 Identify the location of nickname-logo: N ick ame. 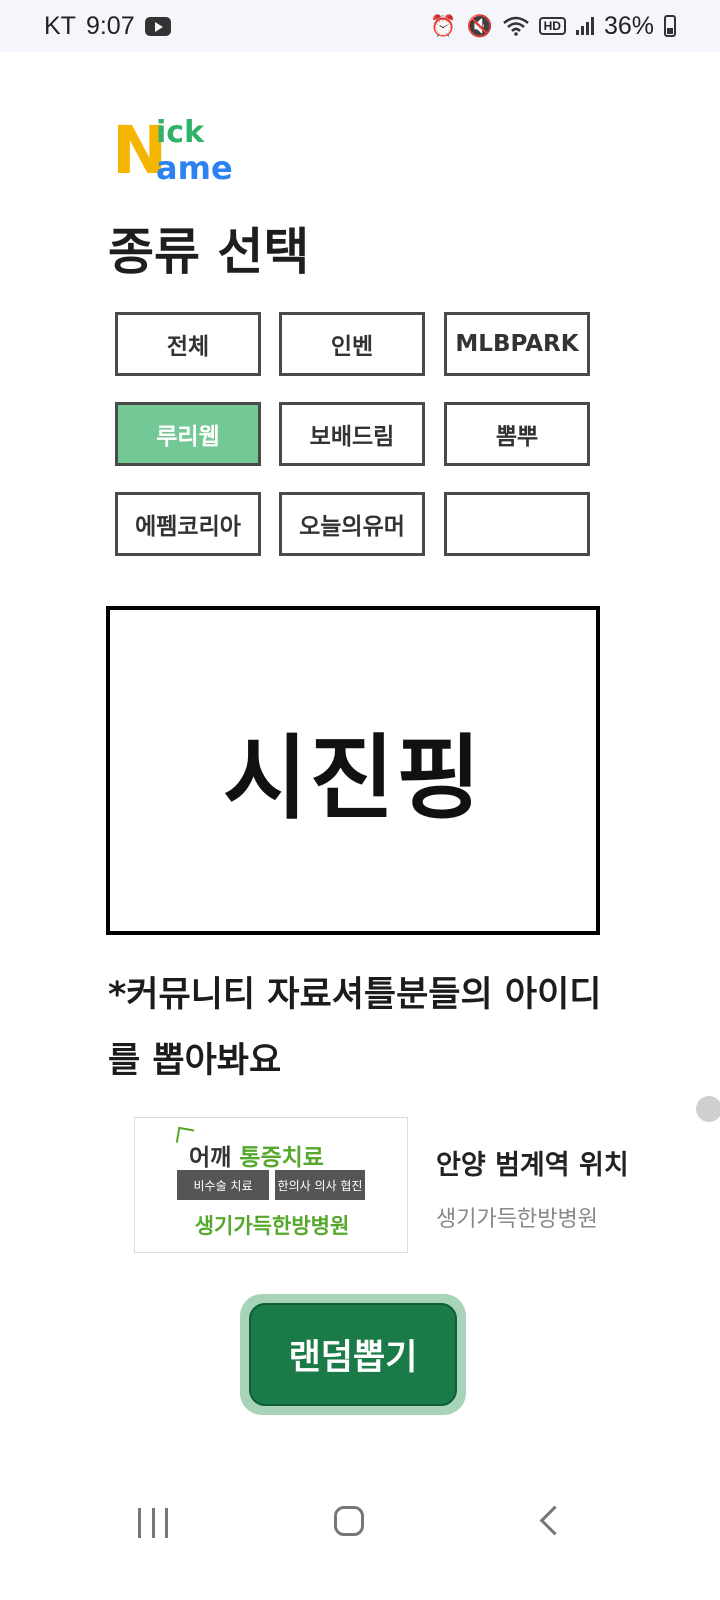
(182, 154).